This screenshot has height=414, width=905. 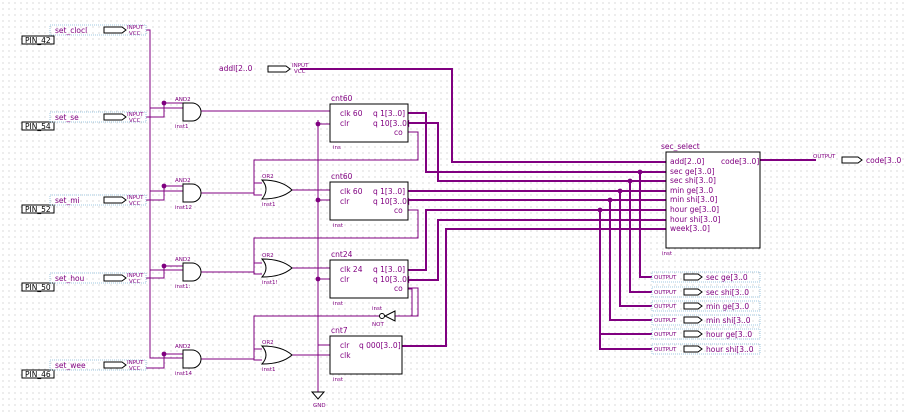 I want to click on pin-label: sec shi[3..0, so click(x=727, y=292).